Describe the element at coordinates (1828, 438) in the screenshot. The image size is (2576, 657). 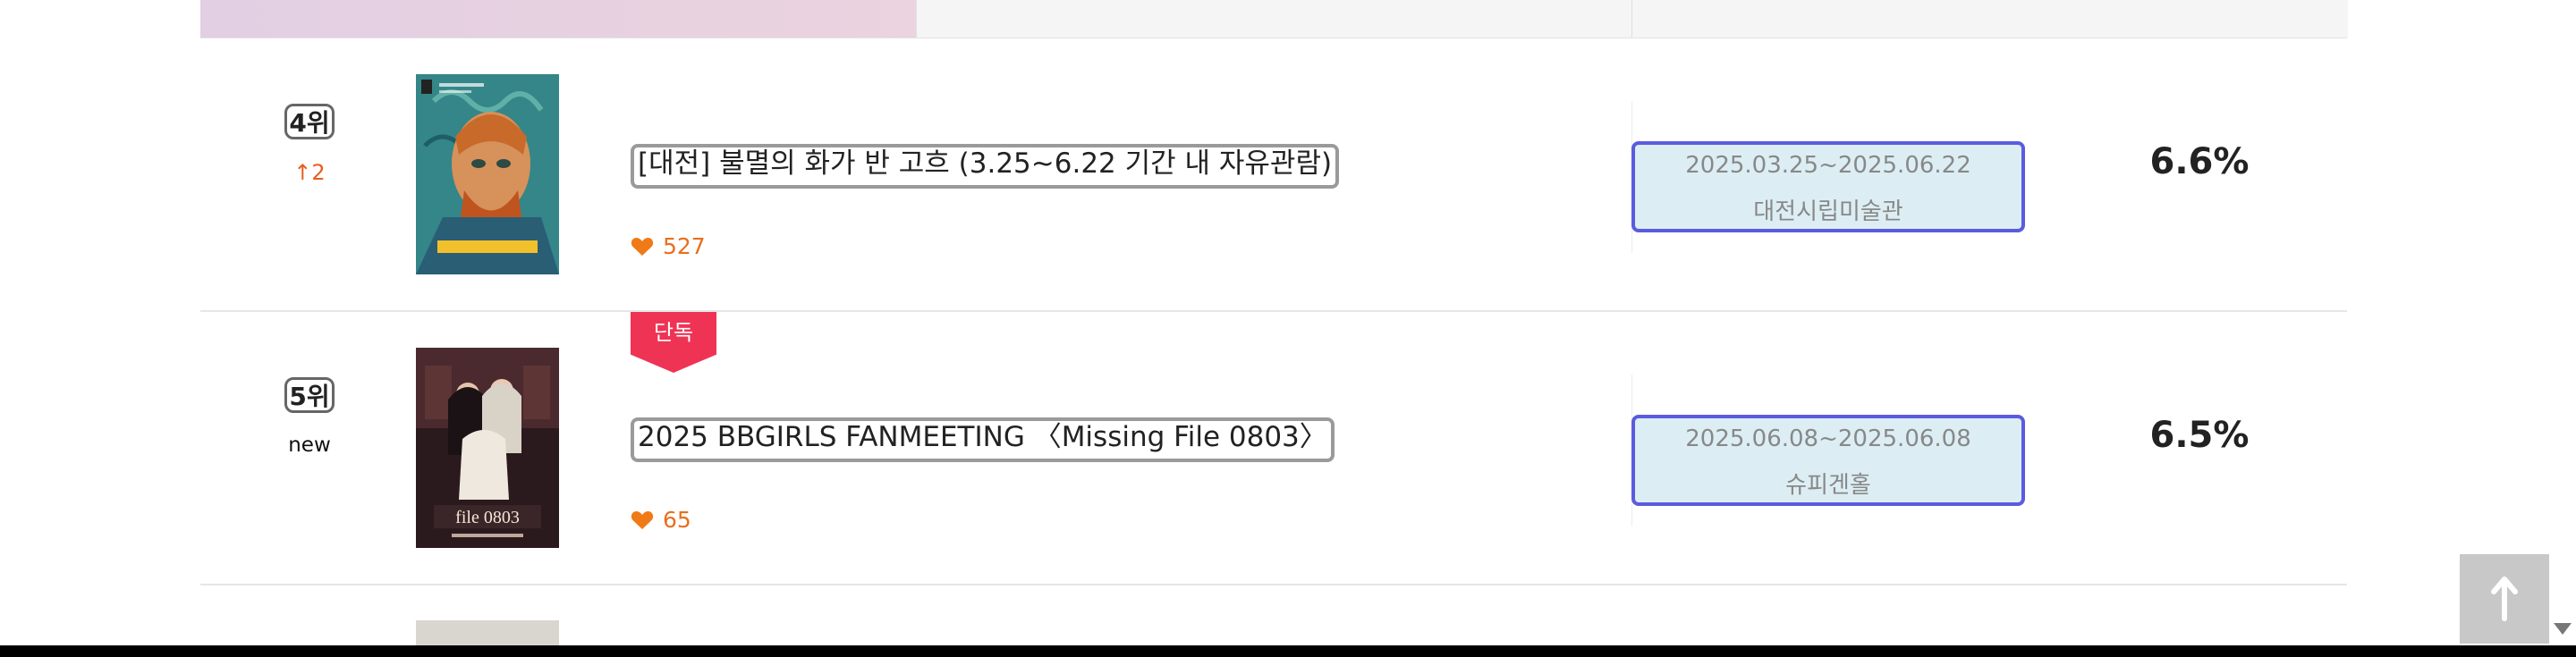
I see `date-range: 2025.06.08~2025.06.08` at that location.